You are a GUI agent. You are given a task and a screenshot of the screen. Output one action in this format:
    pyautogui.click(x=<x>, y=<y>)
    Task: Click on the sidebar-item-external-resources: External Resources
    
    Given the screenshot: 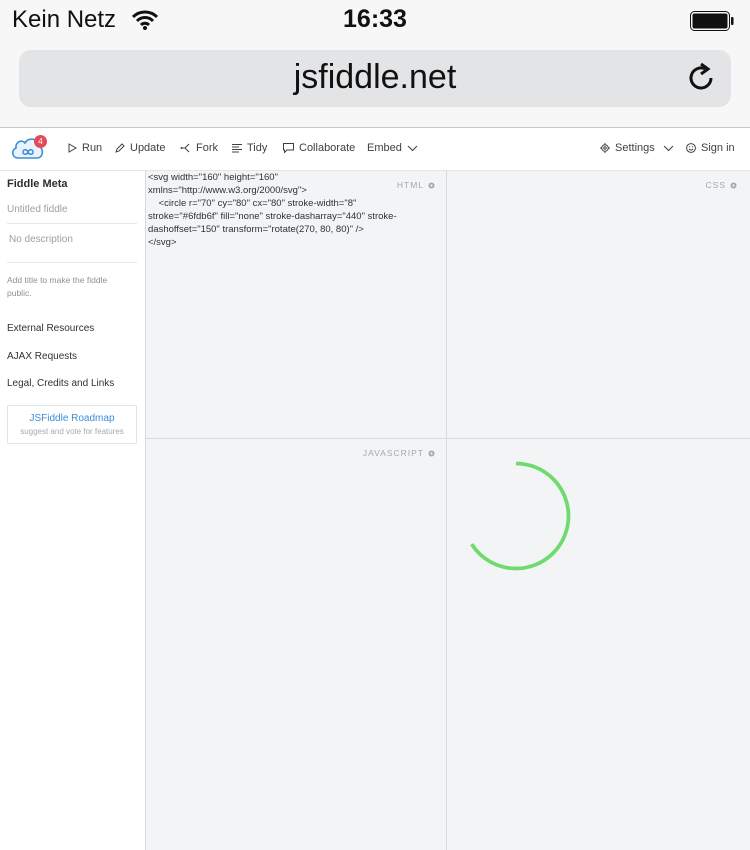 What is the action you would take?
    pyautogui.click(x=50, y=328)
    